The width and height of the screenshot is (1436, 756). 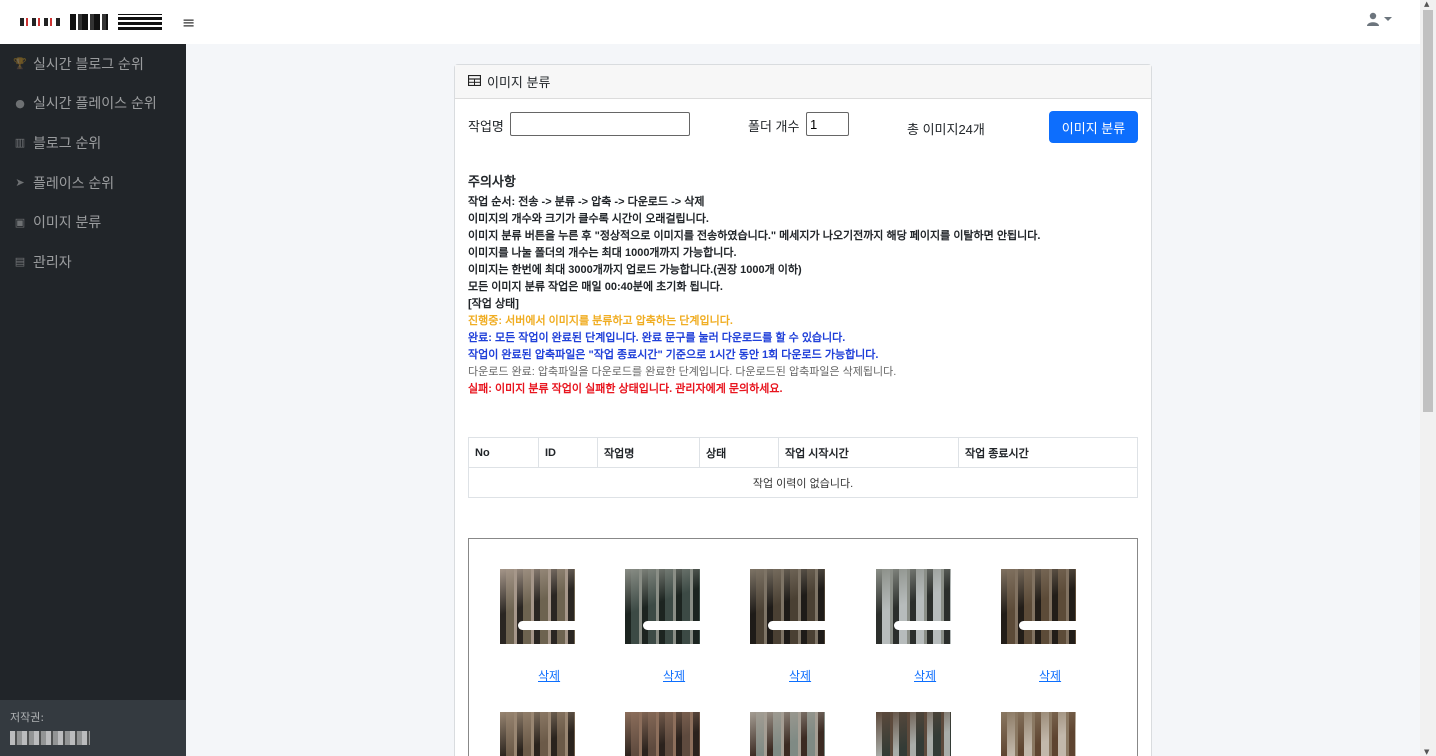 What do you see at coordinates (50, 738) in the screenshot?
I see `copyright-owner` at bounding box center [50, 738].